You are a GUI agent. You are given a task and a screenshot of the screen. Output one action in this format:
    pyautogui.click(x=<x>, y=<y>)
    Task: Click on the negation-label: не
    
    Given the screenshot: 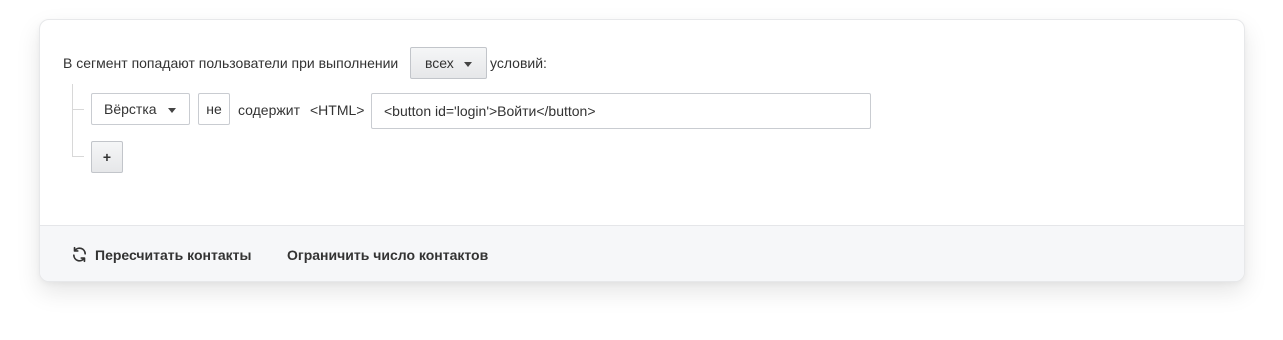 What is the action you would take?
    pyautogui.click(x=214, y=109)
    